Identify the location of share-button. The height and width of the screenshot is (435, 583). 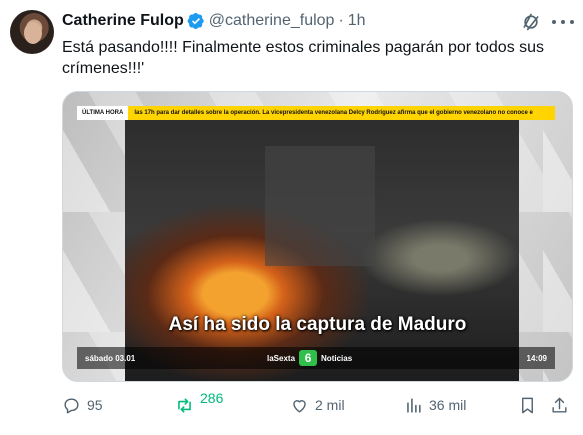
(559, 405).